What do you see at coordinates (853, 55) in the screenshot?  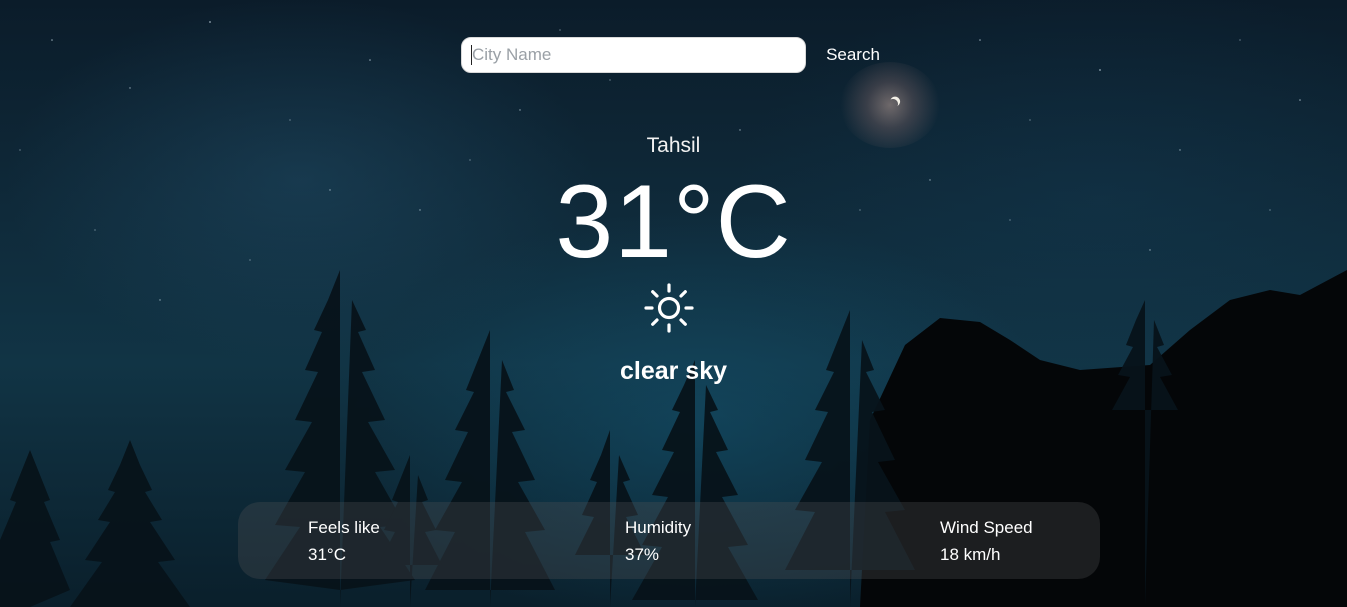 I see `search-button: Search` at bounding box center [853, 55].